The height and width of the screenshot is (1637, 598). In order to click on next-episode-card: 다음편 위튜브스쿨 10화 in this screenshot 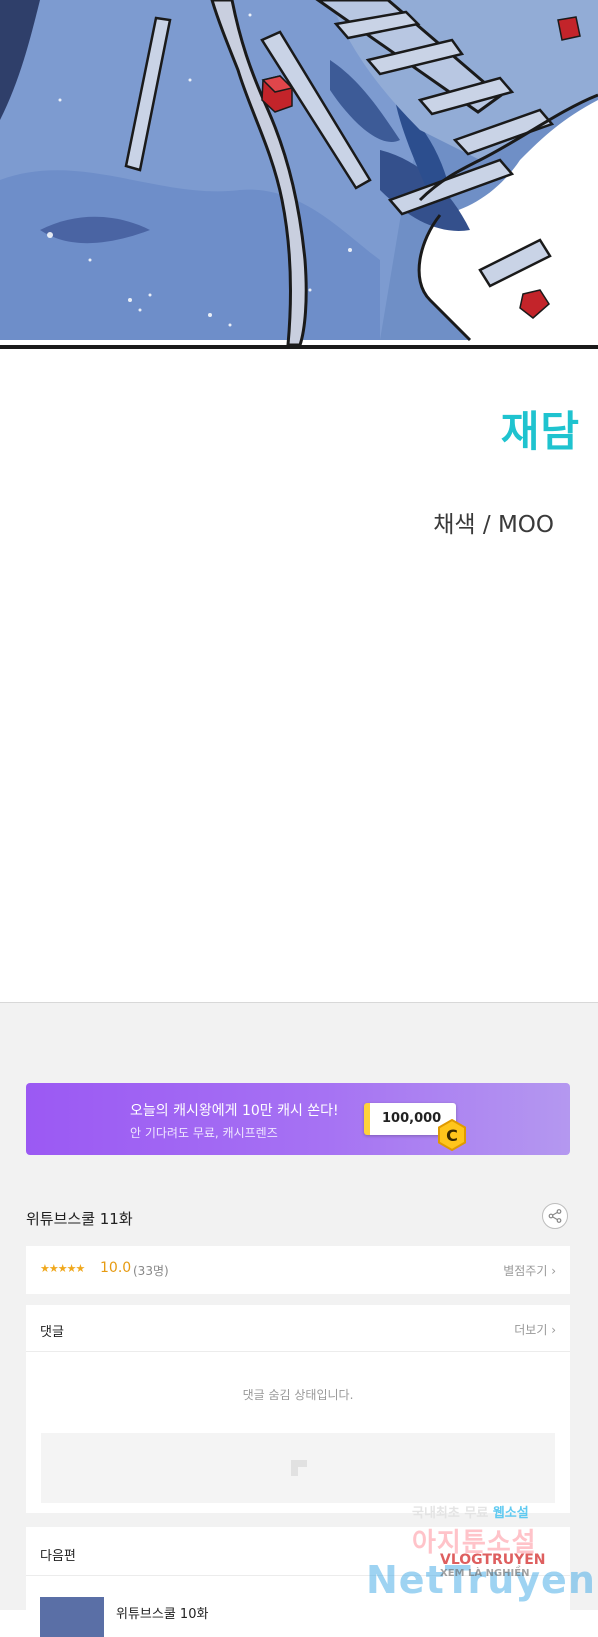, I will do `click(298, 1582)`.